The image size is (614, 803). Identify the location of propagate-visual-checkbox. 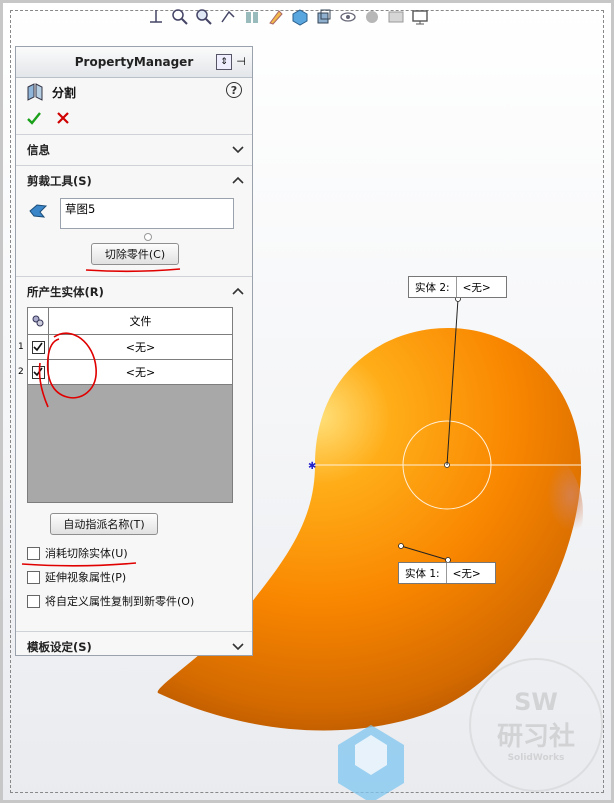
(33, 577).